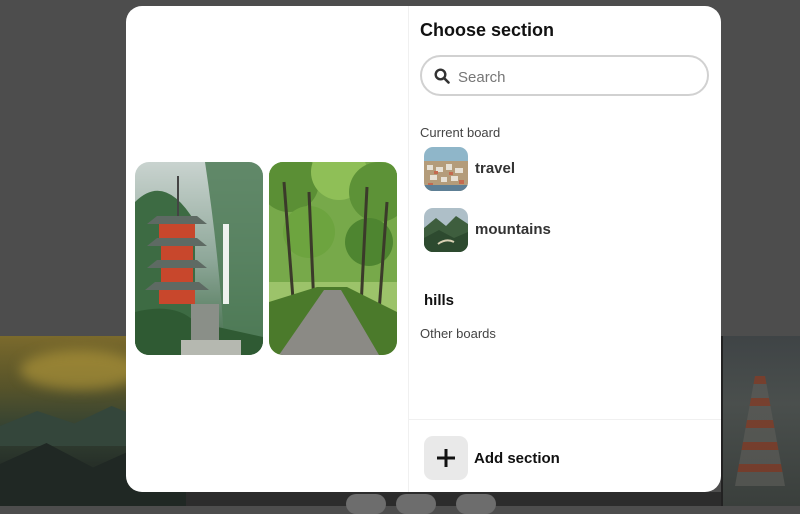  I want to click on section-label: travel, so click(495, 168).